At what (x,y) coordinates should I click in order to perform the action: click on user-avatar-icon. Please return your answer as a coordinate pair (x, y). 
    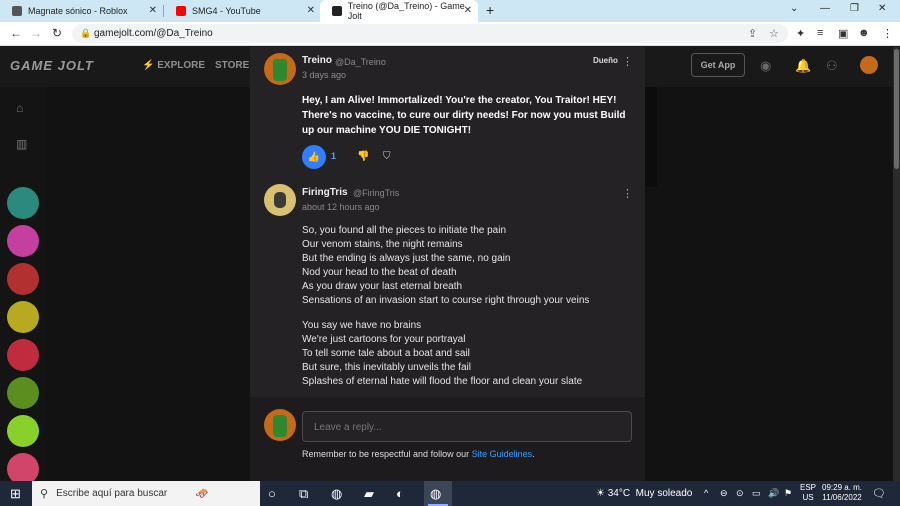
    Looking at the image, I should click on (869, 65).